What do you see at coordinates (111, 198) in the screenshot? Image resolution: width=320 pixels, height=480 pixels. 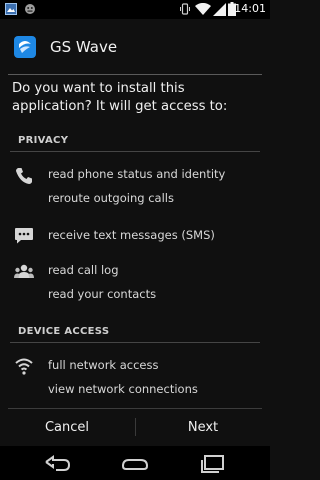 I see `perm-reroute-calls: reroute outgoing calls` at bounding box center [111, 198].